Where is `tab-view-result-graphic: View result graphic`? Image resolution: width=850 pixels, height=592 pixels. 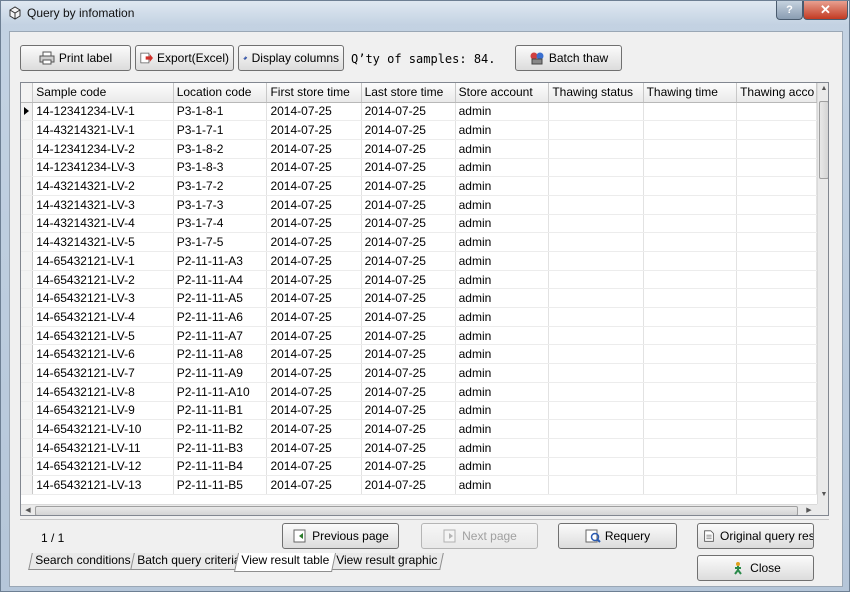 tab-view-result-graphic: View result graphic is located at coordinates (386, 561).